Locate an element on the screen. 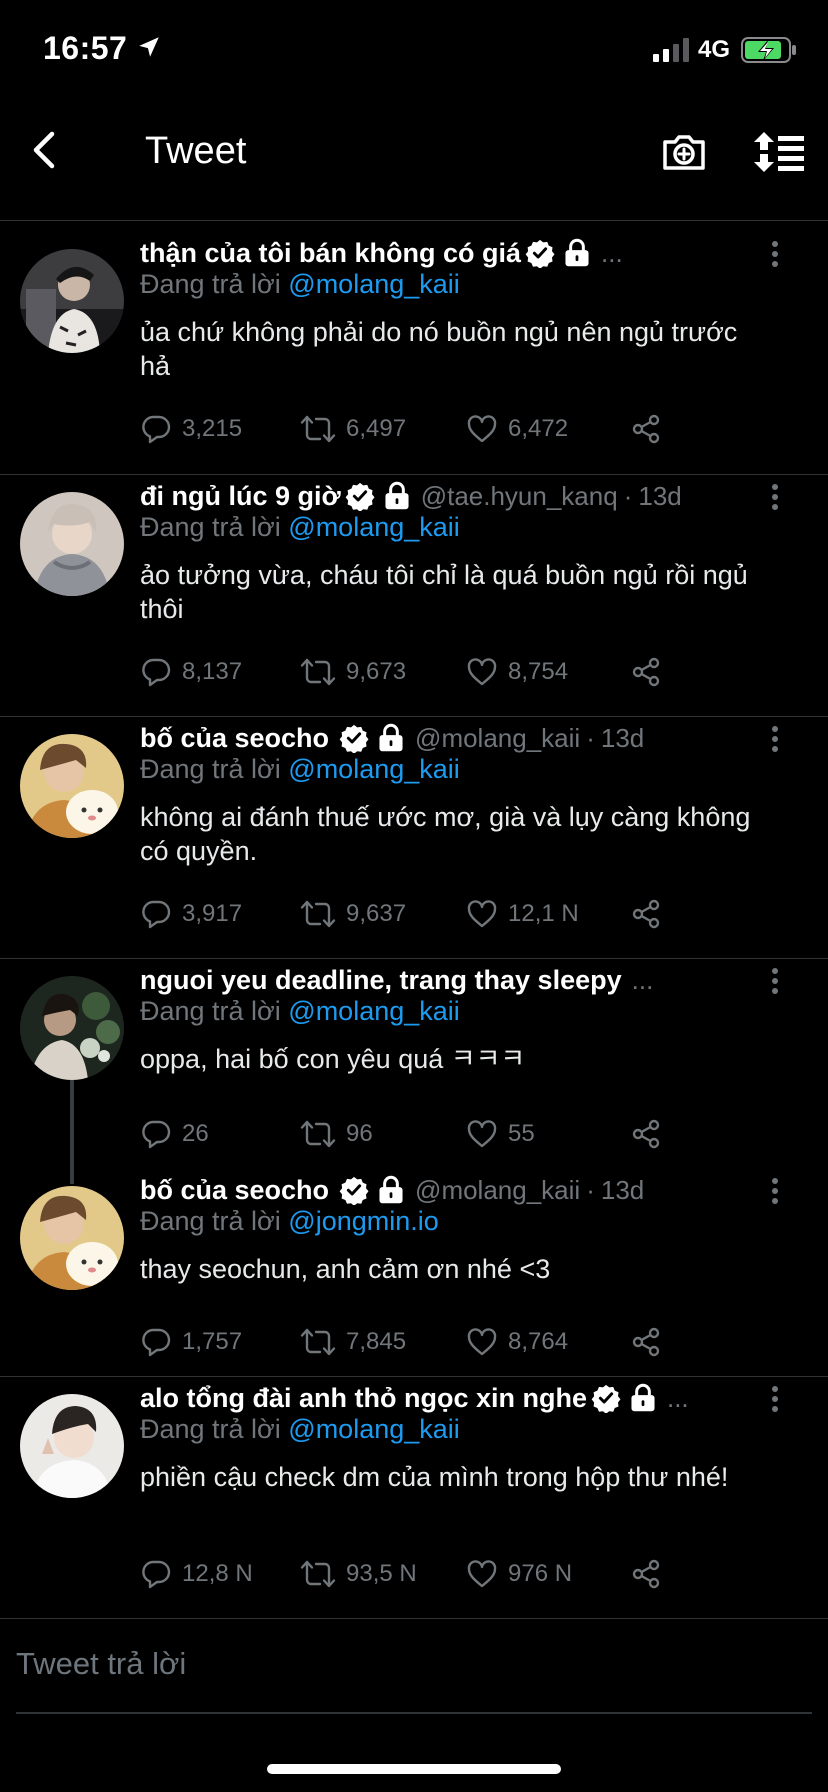  top-navigation-bar: Tweet is located at coordinates (414, 160).